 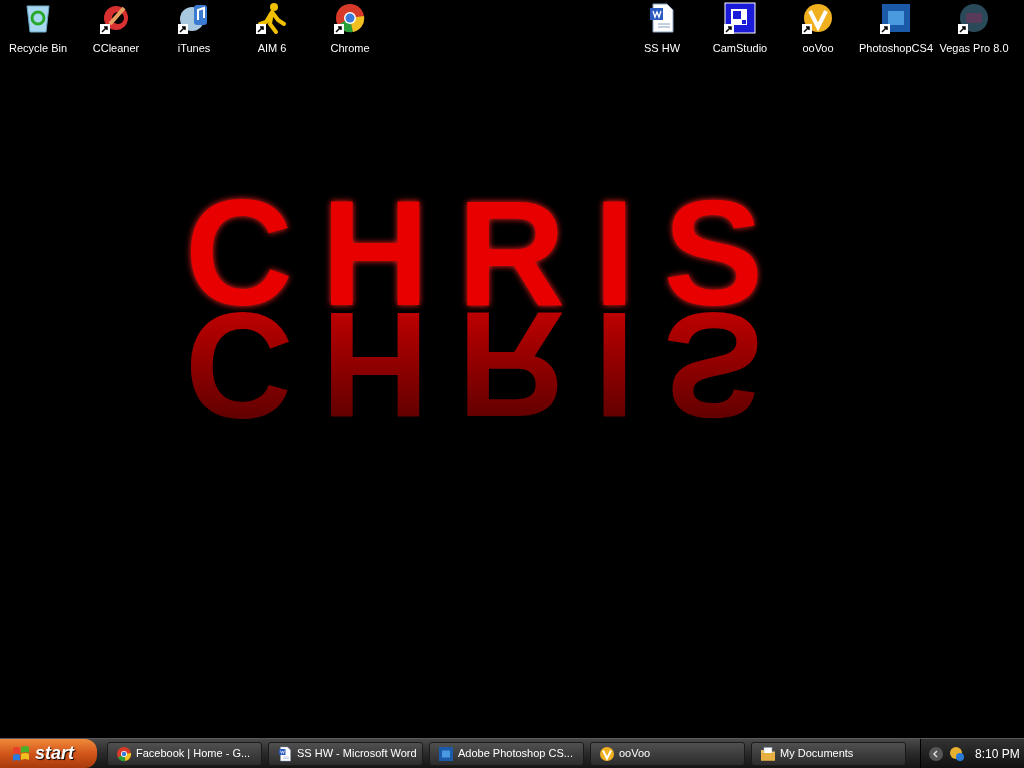 I want to click on tray-app-icon, so click(x=957, y=753).